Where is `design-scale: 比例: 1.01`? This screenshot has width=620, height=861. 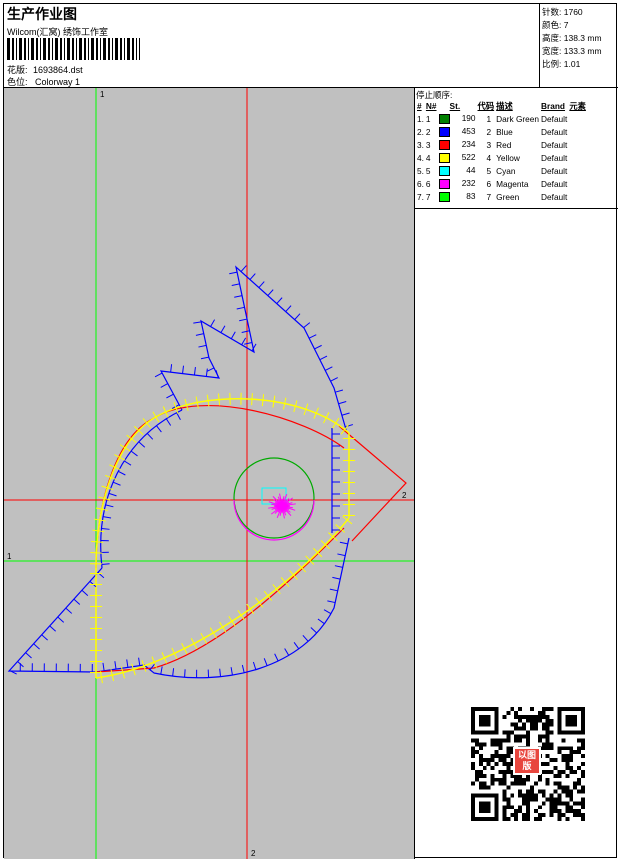
design-scale: 比例: 1.01 is located at coordinates (561, 64).